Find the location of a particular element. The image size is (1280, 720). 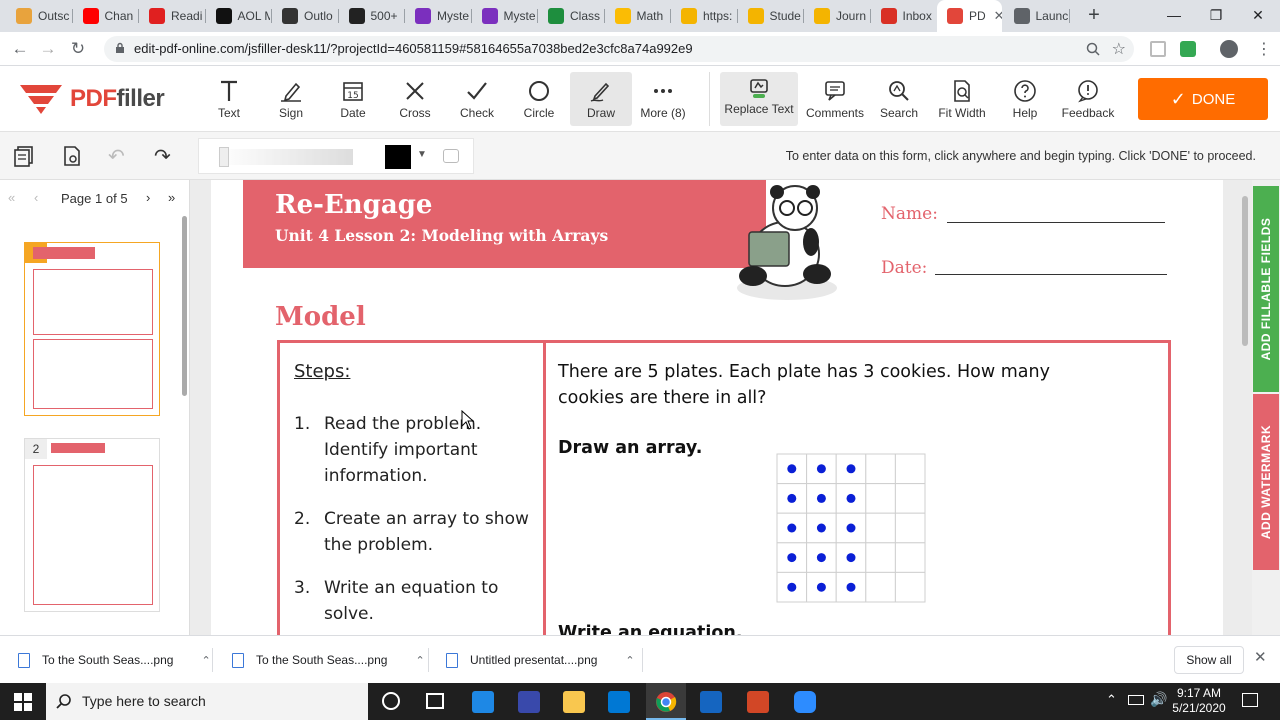

store-calculator-icon is located at coordinates (529, 702).